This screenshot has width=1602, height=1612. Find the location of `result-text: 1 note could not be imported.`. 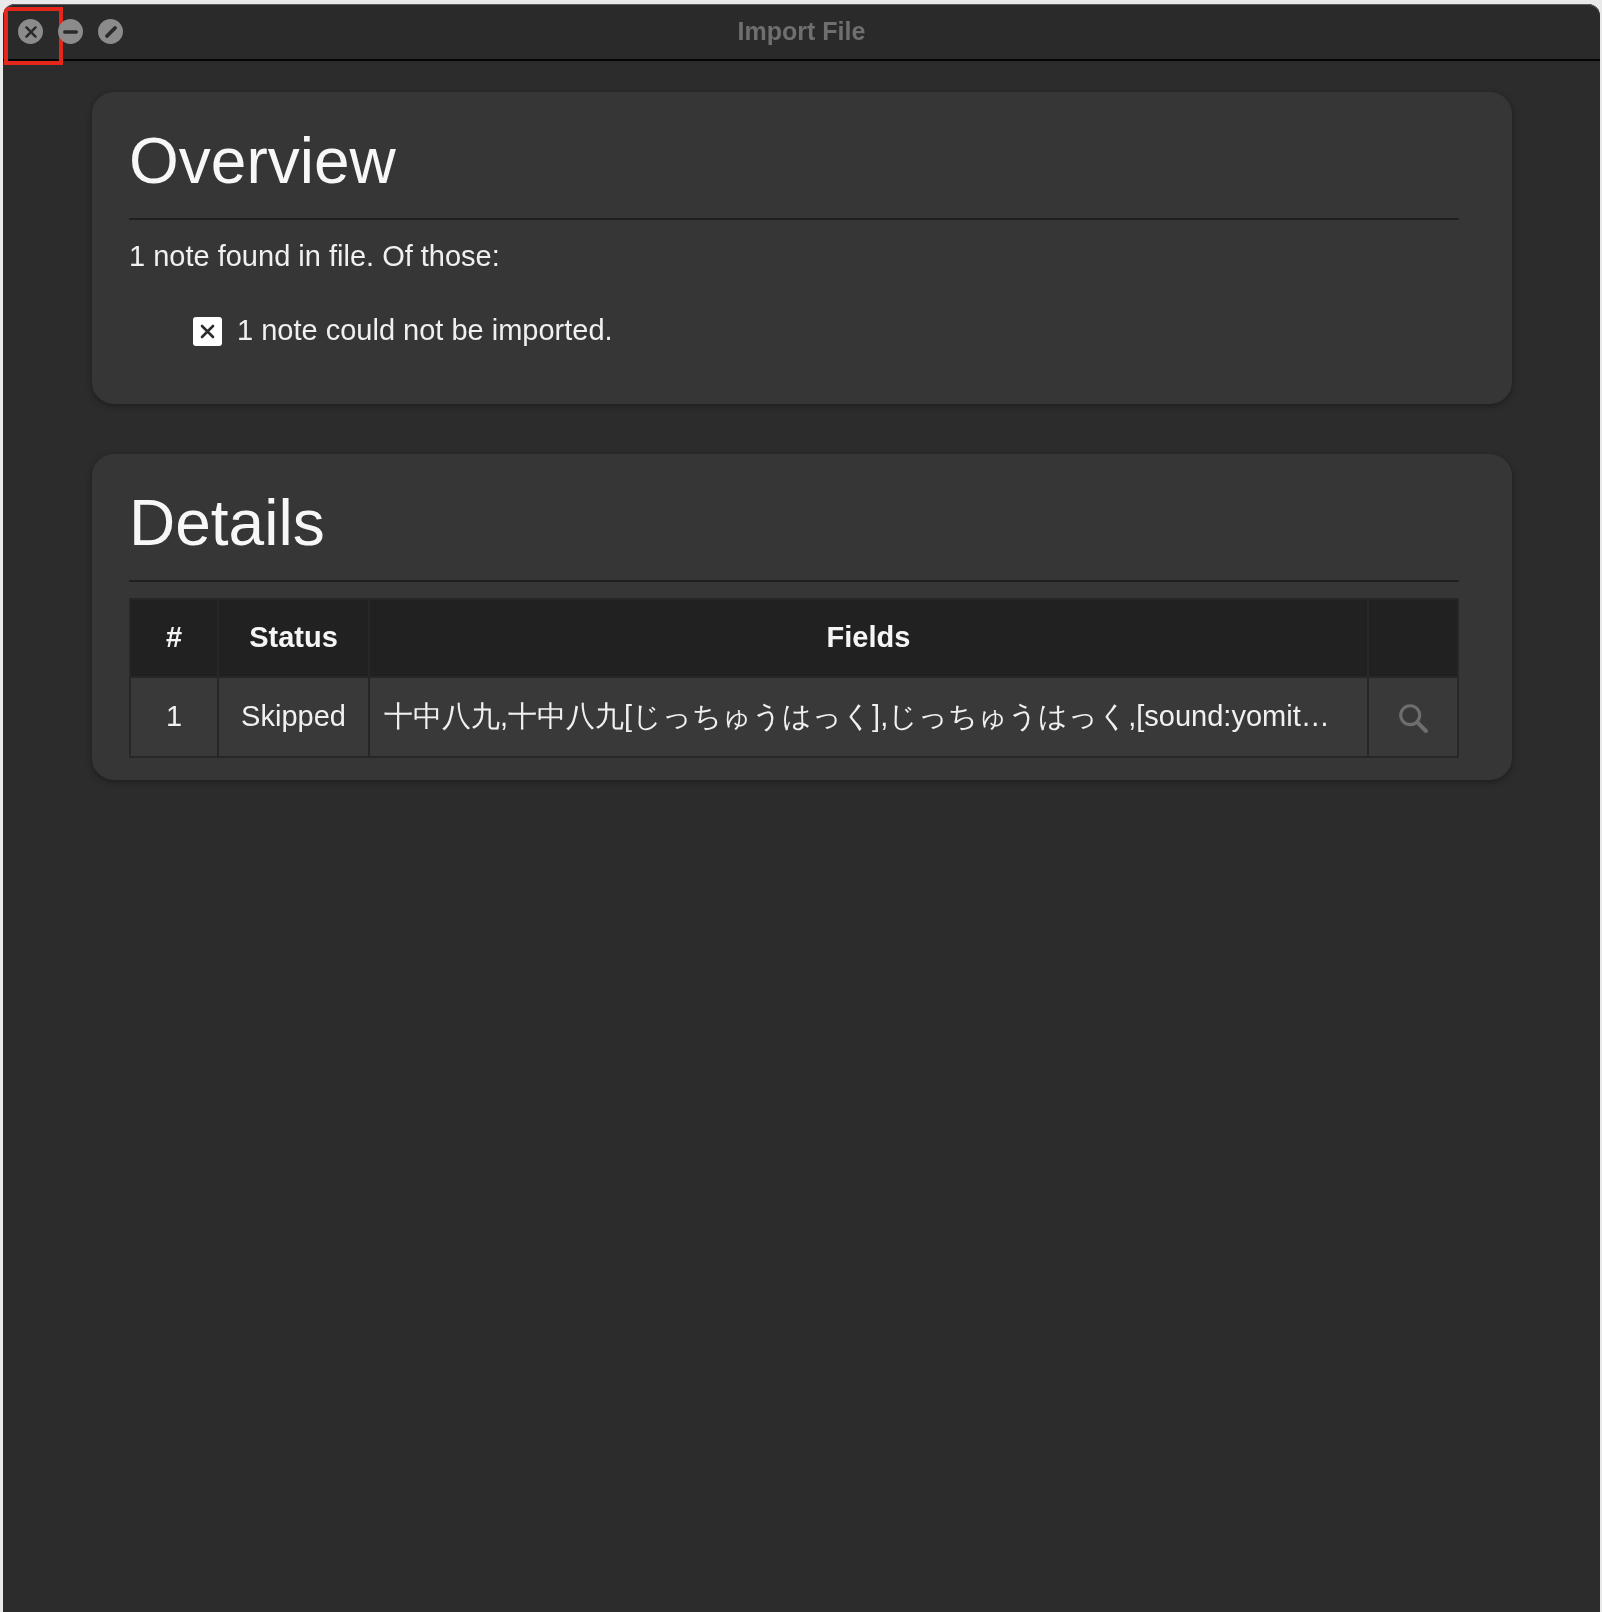

result-text: 1 note could not be imported. is located at coordinates (425, 331).